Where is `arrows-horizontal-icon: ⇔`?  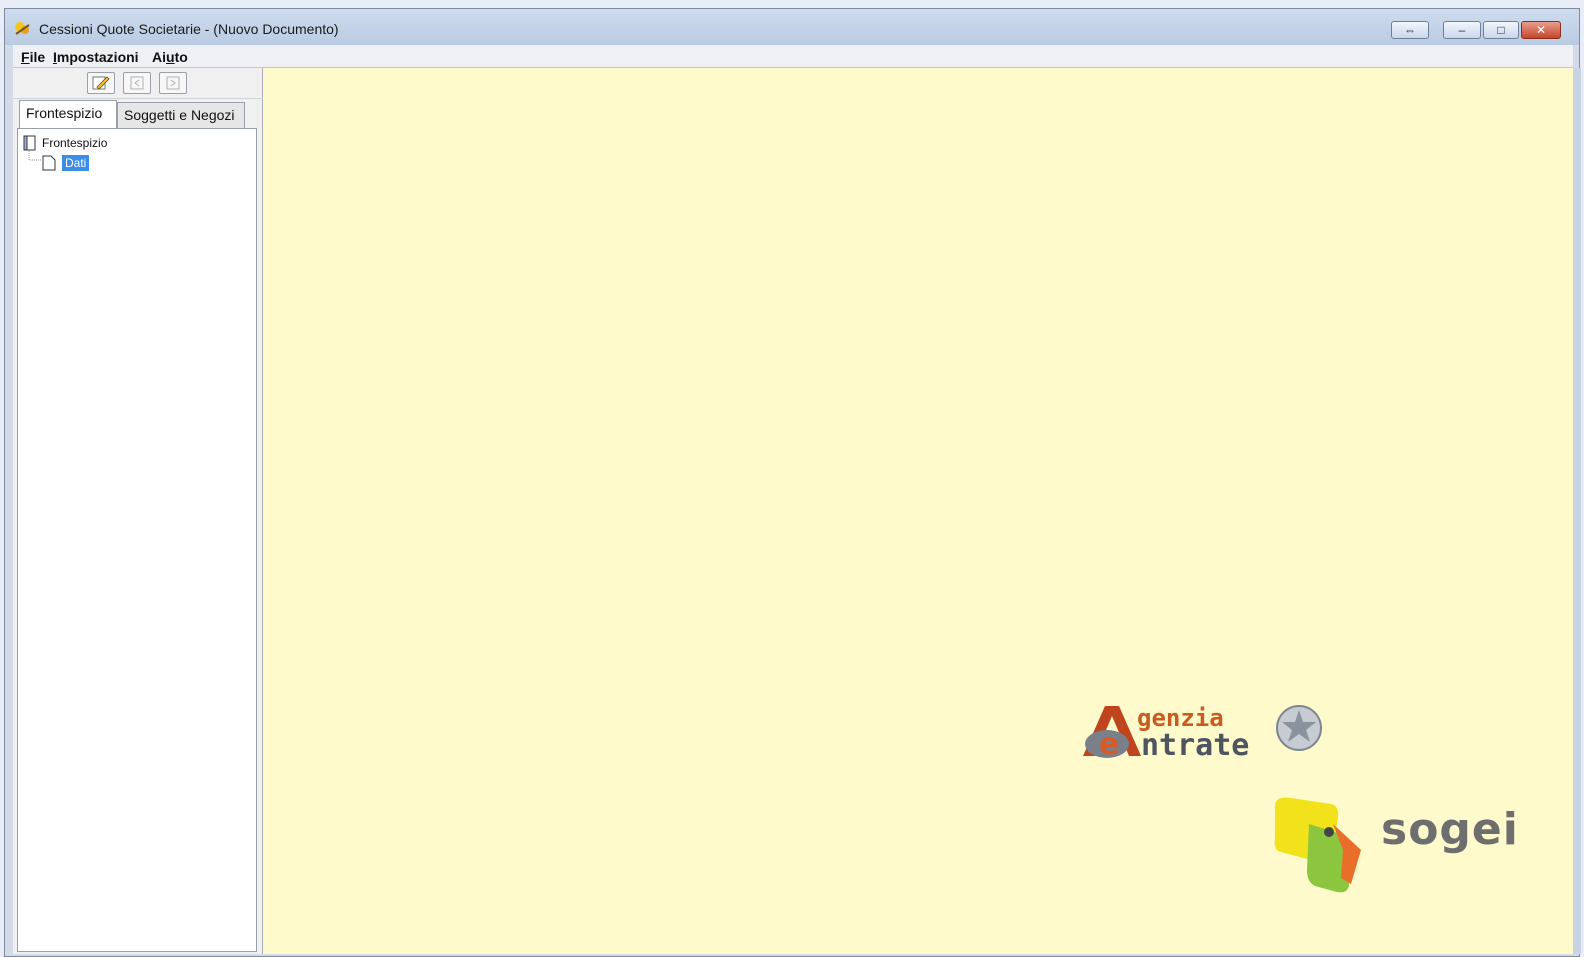
arrows-horizontal-icon: ⇔ is located at coordinates (1410, 30).